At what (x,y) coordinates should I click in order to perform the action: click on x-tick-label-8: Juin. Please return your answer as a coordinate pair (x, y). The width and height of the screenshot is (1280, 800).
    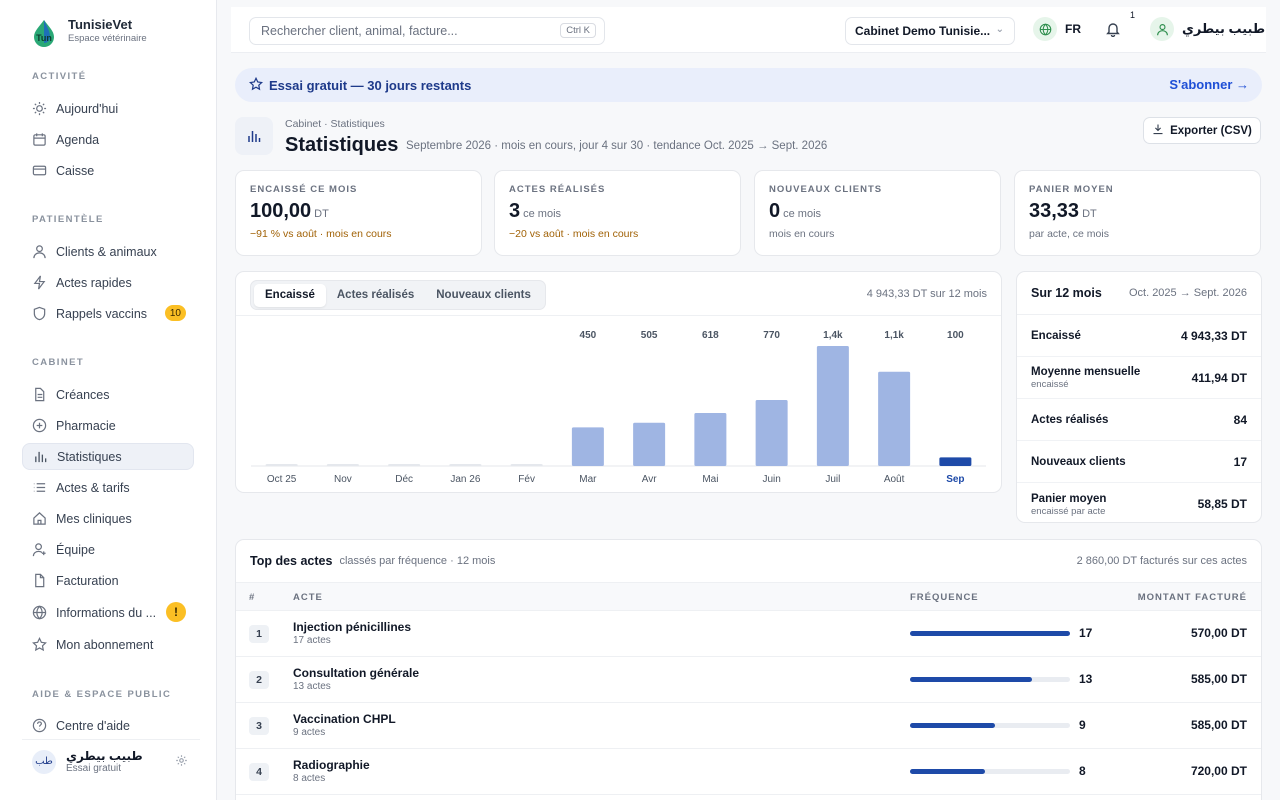
    Looking at the image, I should click on (771, 479).